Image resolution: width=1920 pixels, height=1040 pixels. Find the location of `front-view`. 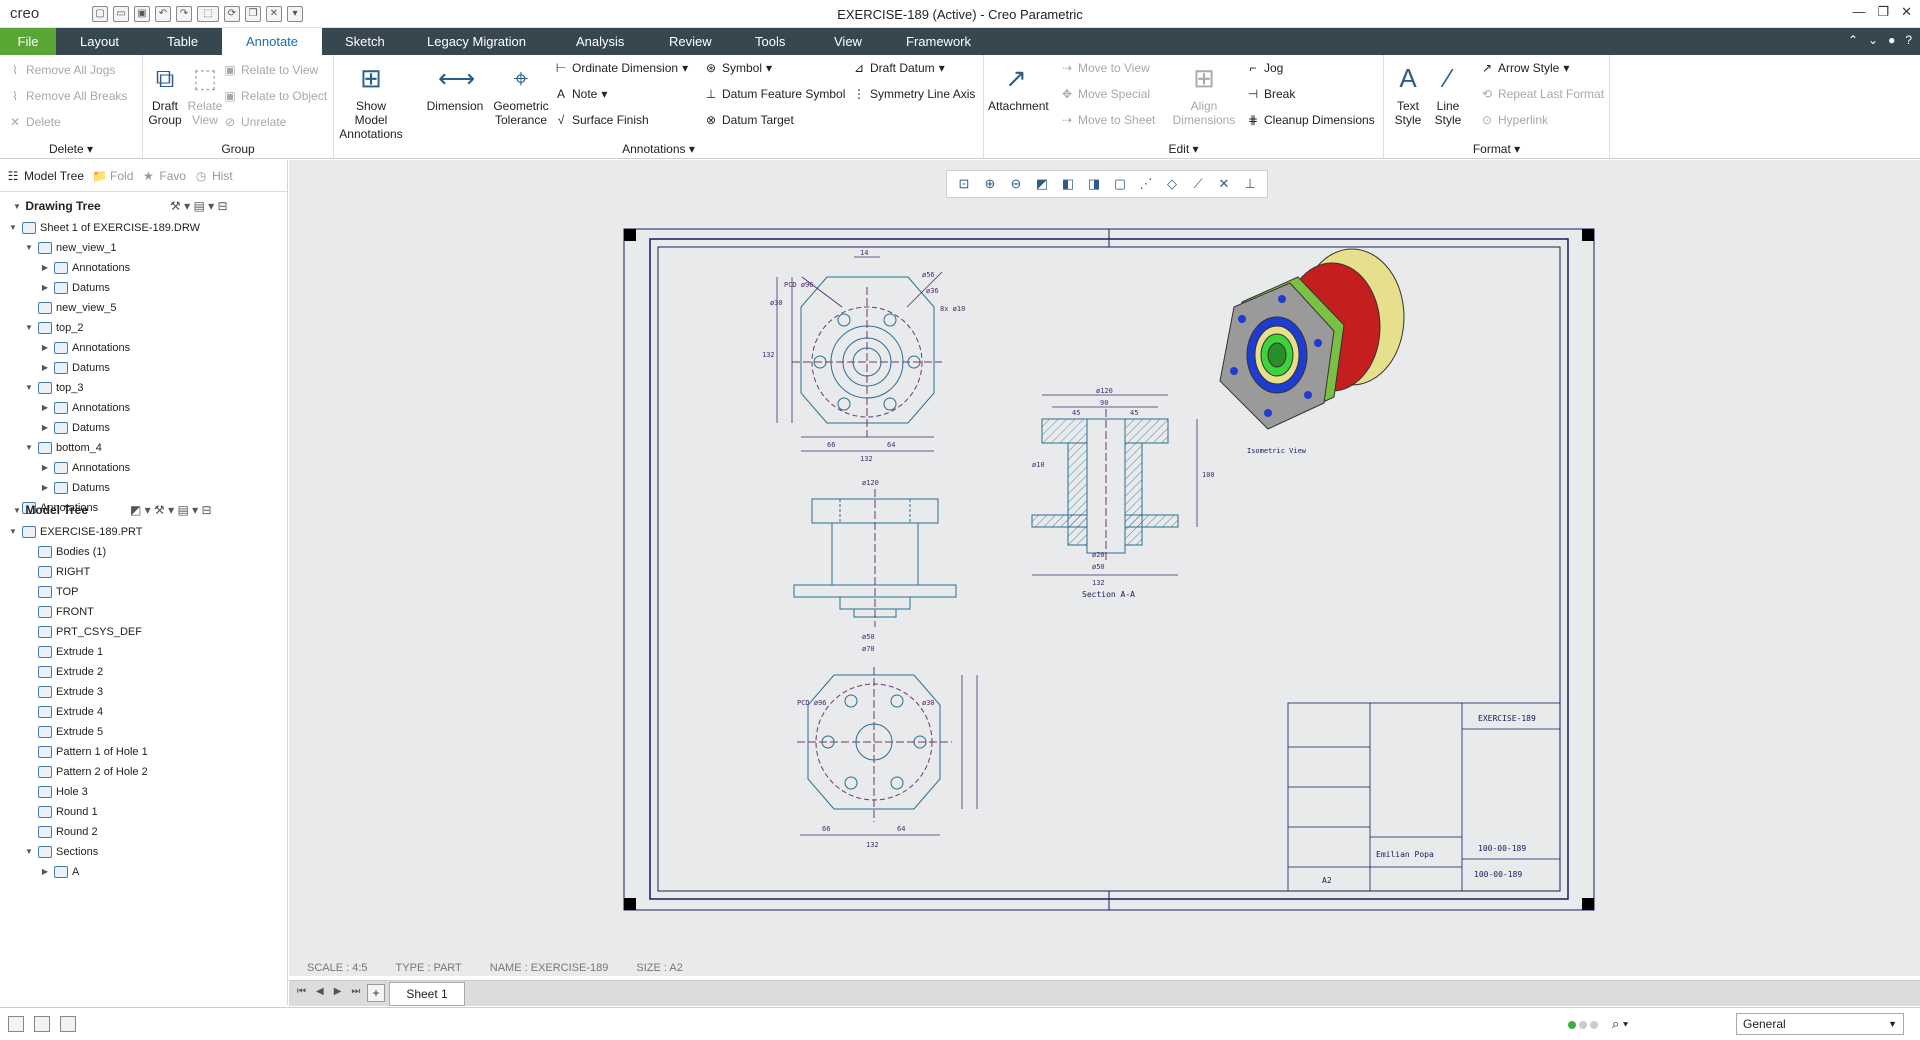

front-view is located at coordinates (867, 356).